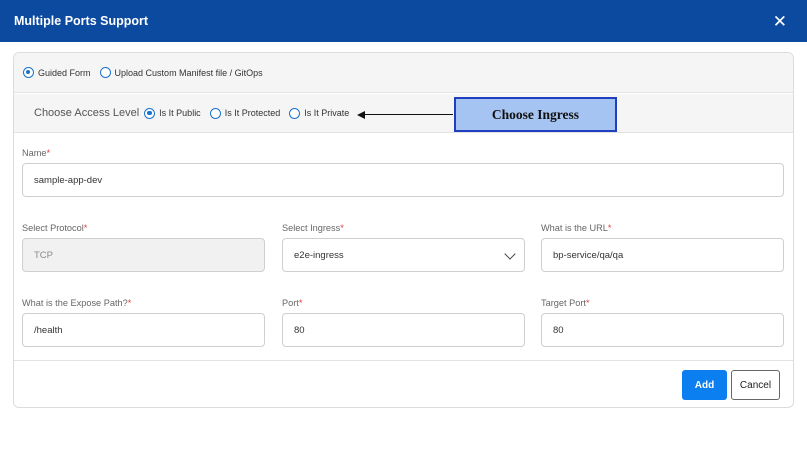 The image size is (807, 449). I want to click on url-label-text: What is the URL, so click(574, 228).